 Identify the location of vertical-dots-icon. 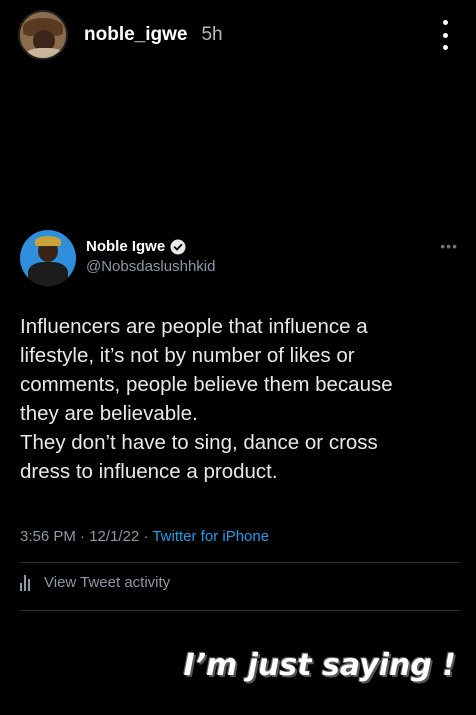
(445, 35).